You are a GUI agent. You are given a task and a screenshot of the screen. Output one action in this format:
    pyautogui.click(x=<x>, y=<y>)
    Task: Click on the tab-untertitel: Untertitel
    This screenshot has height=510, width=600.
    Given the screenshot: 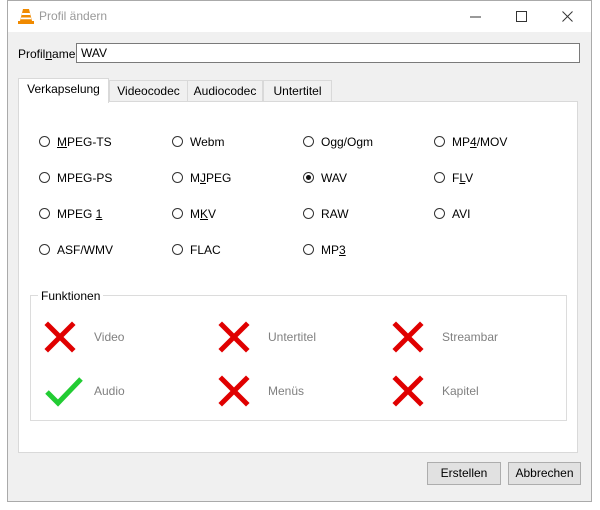 What is the action you would take?
    pyautogui.click(x=297, y=90)
    